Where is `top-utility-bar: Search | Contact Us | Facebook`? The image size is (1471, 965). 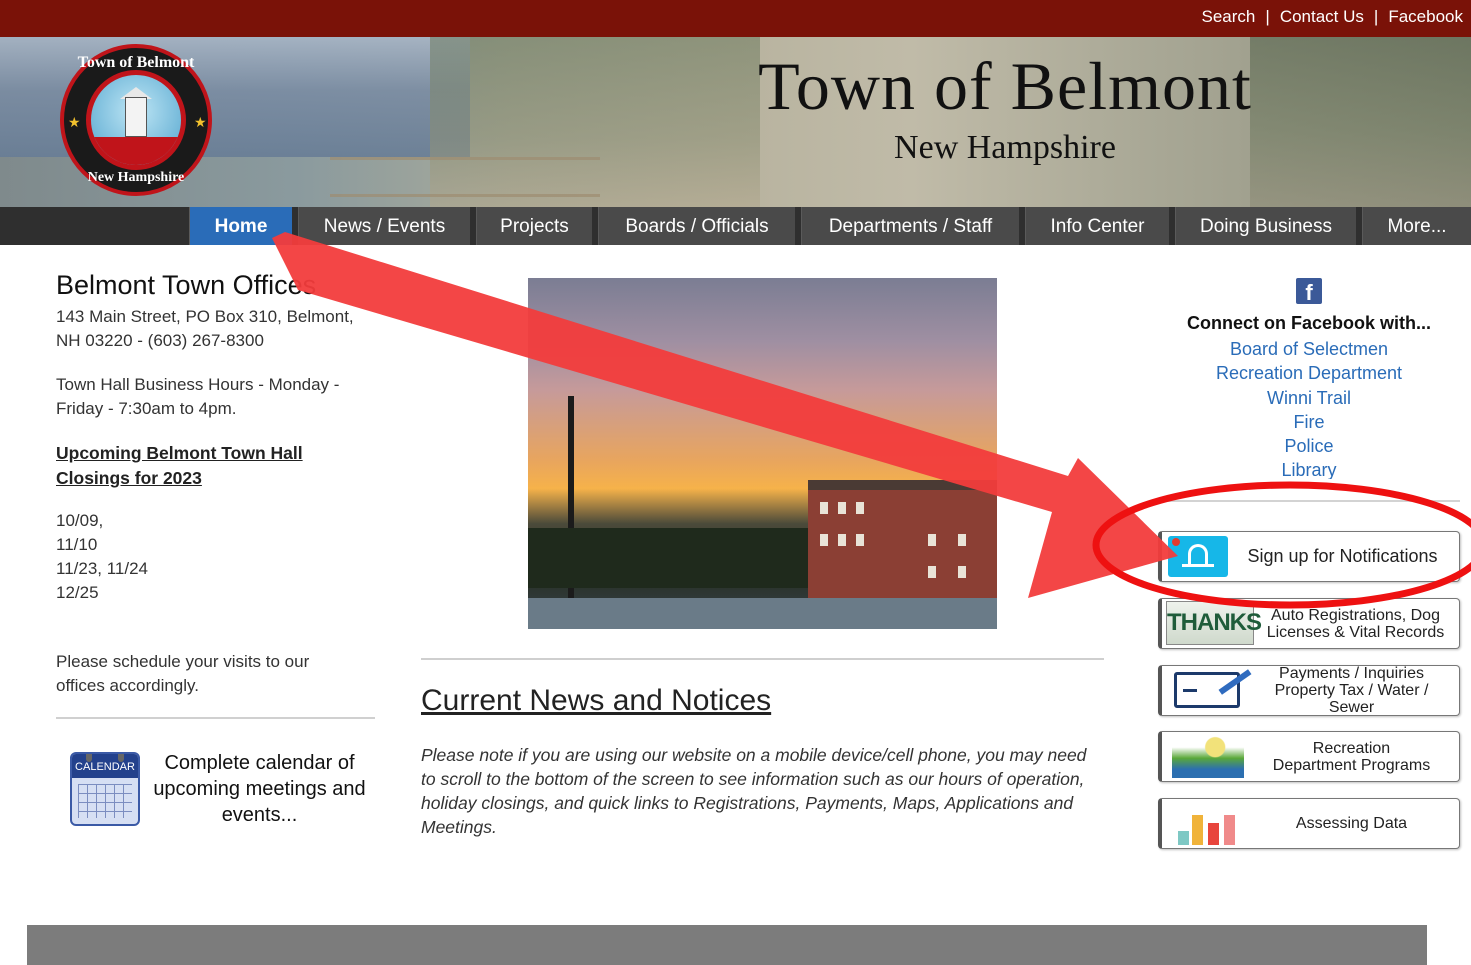
top-utility-bar: Search | Contact Us | Facebook is located at coordinates (735, 18).